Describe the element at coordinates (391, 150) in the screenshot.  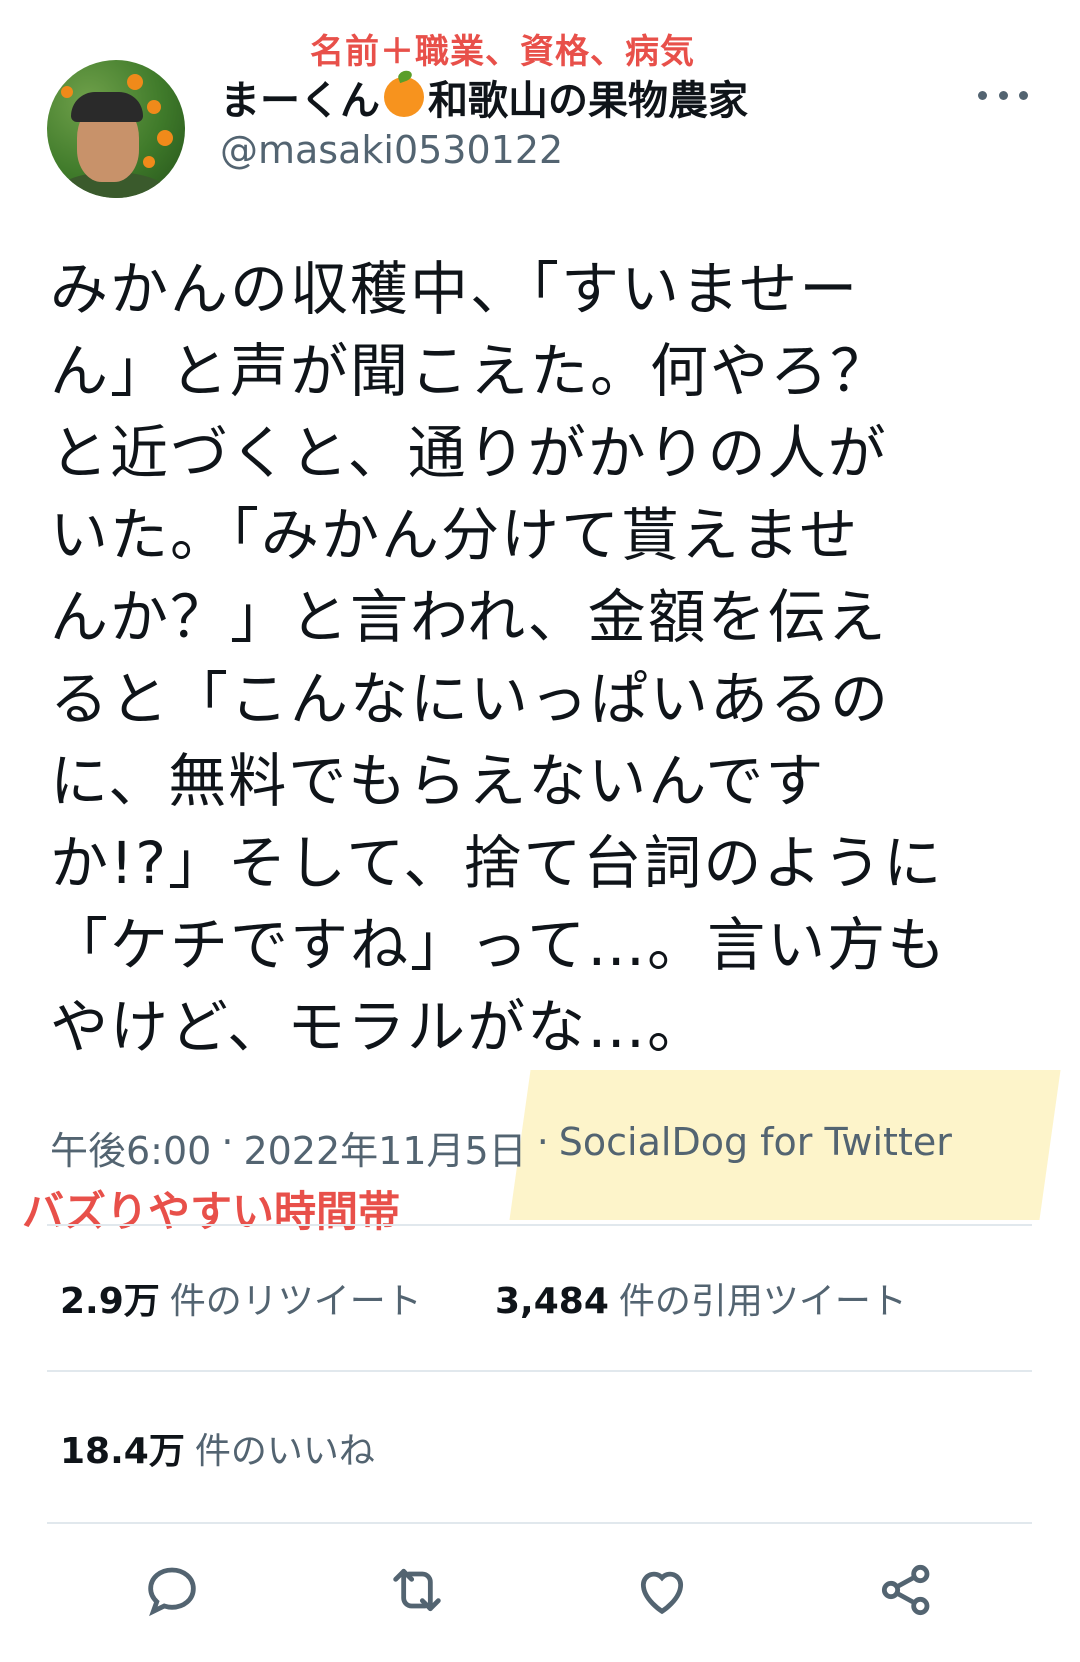
I see `user-handle: @masaki0530122` at that location.